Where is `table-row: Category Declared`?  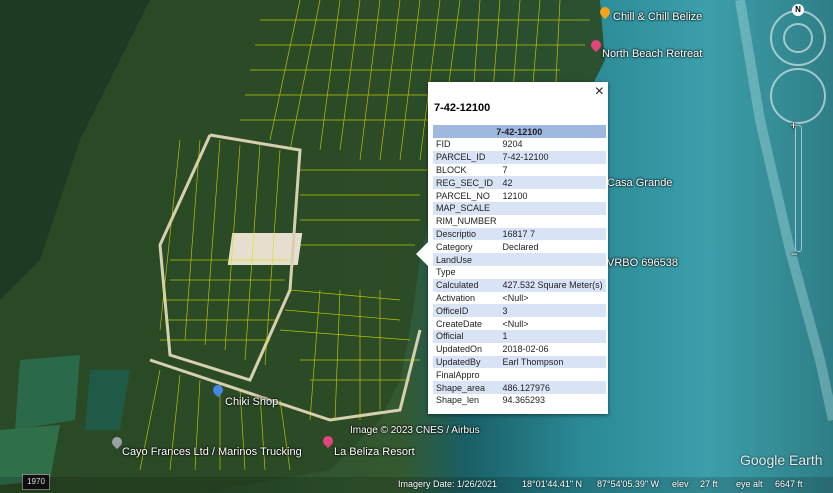
table-row: Category Declared is located at coordinates (519, 246).